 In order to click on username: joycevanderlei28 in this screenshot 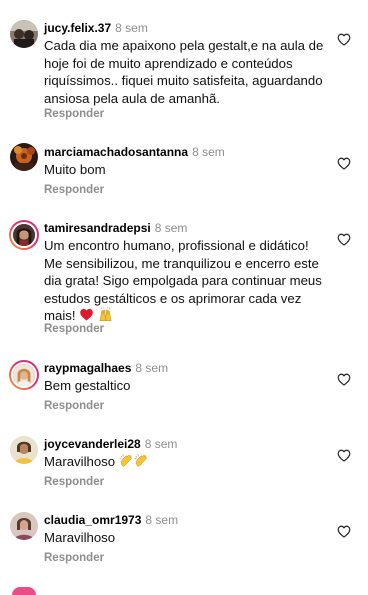, I will do `click(92, 444)`.